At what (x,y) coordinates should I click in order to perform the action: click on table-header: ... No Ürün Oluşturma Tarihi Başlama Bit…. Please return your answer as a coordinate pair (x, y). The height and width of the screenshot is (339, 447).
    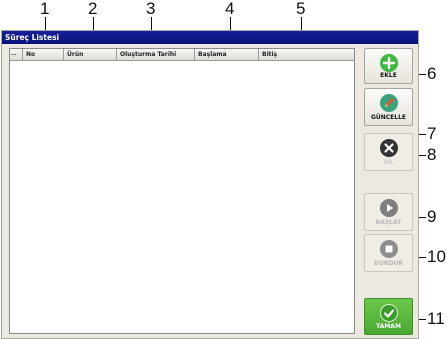
    Looking at the image, I should click on (182, 55).